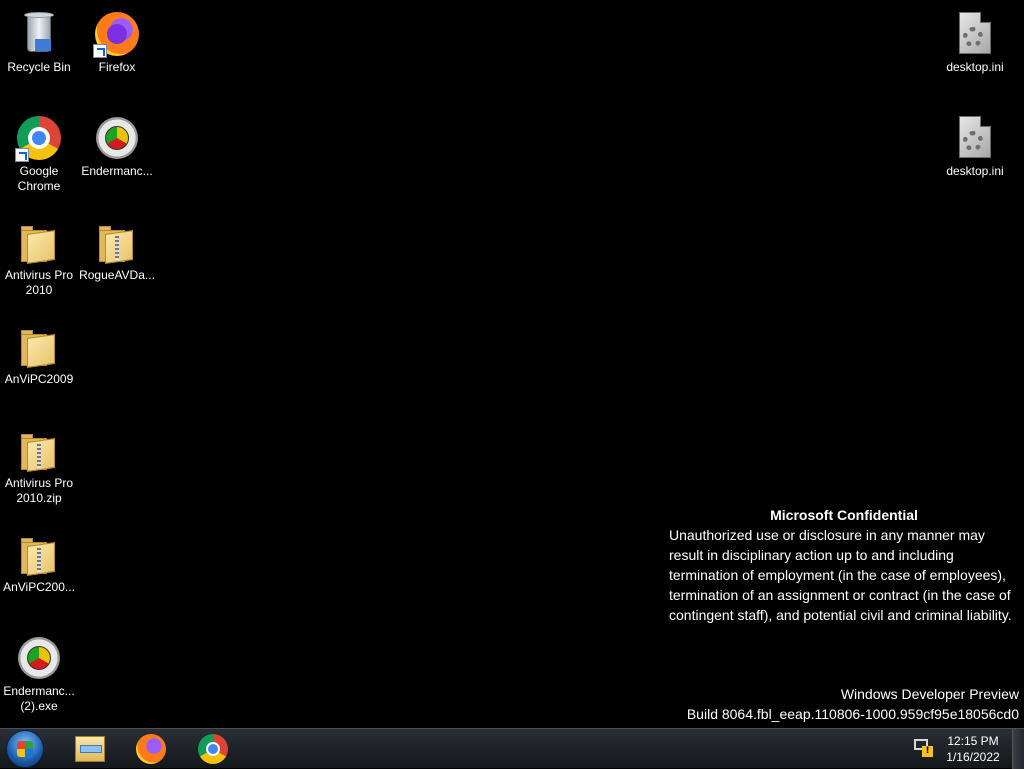 This screenshot has width=1024, height=769. Describe the element at coordinates (973, 749) in the screenshot. I see `taskbar-clock: 12:15 PM 1/16/2022` at that location.